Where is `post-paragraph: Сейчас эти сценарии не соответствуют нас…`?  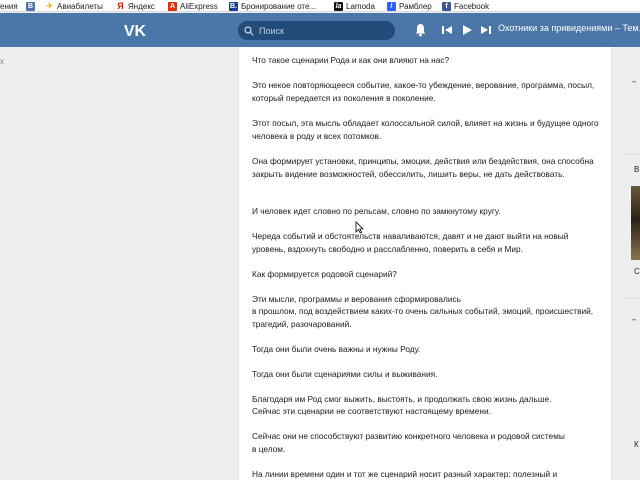 post-paragraph: Сейчас эти сценарии не соответствуют нас… is located at coordinates (371, 411).